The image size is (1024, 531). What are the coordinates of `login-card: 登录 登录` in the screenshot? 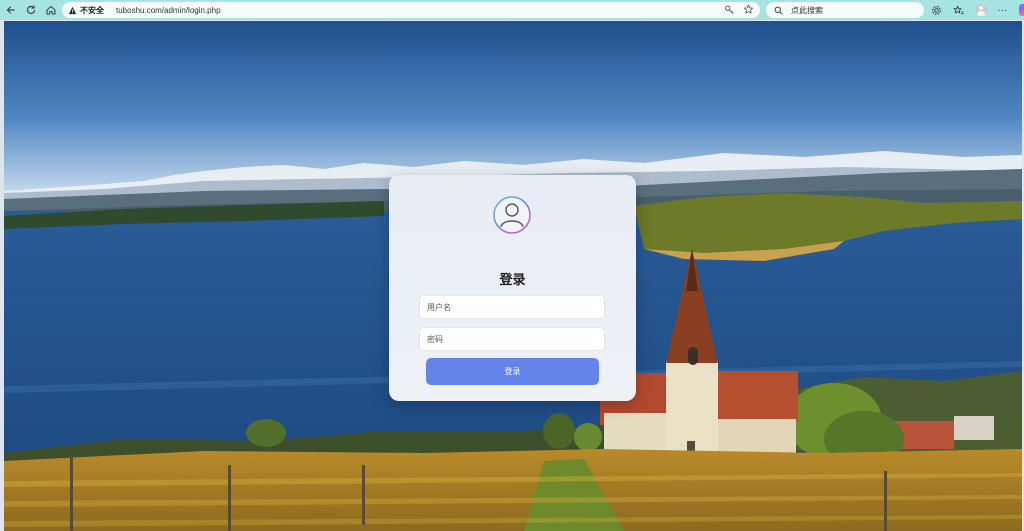 It's located at (512, 288).